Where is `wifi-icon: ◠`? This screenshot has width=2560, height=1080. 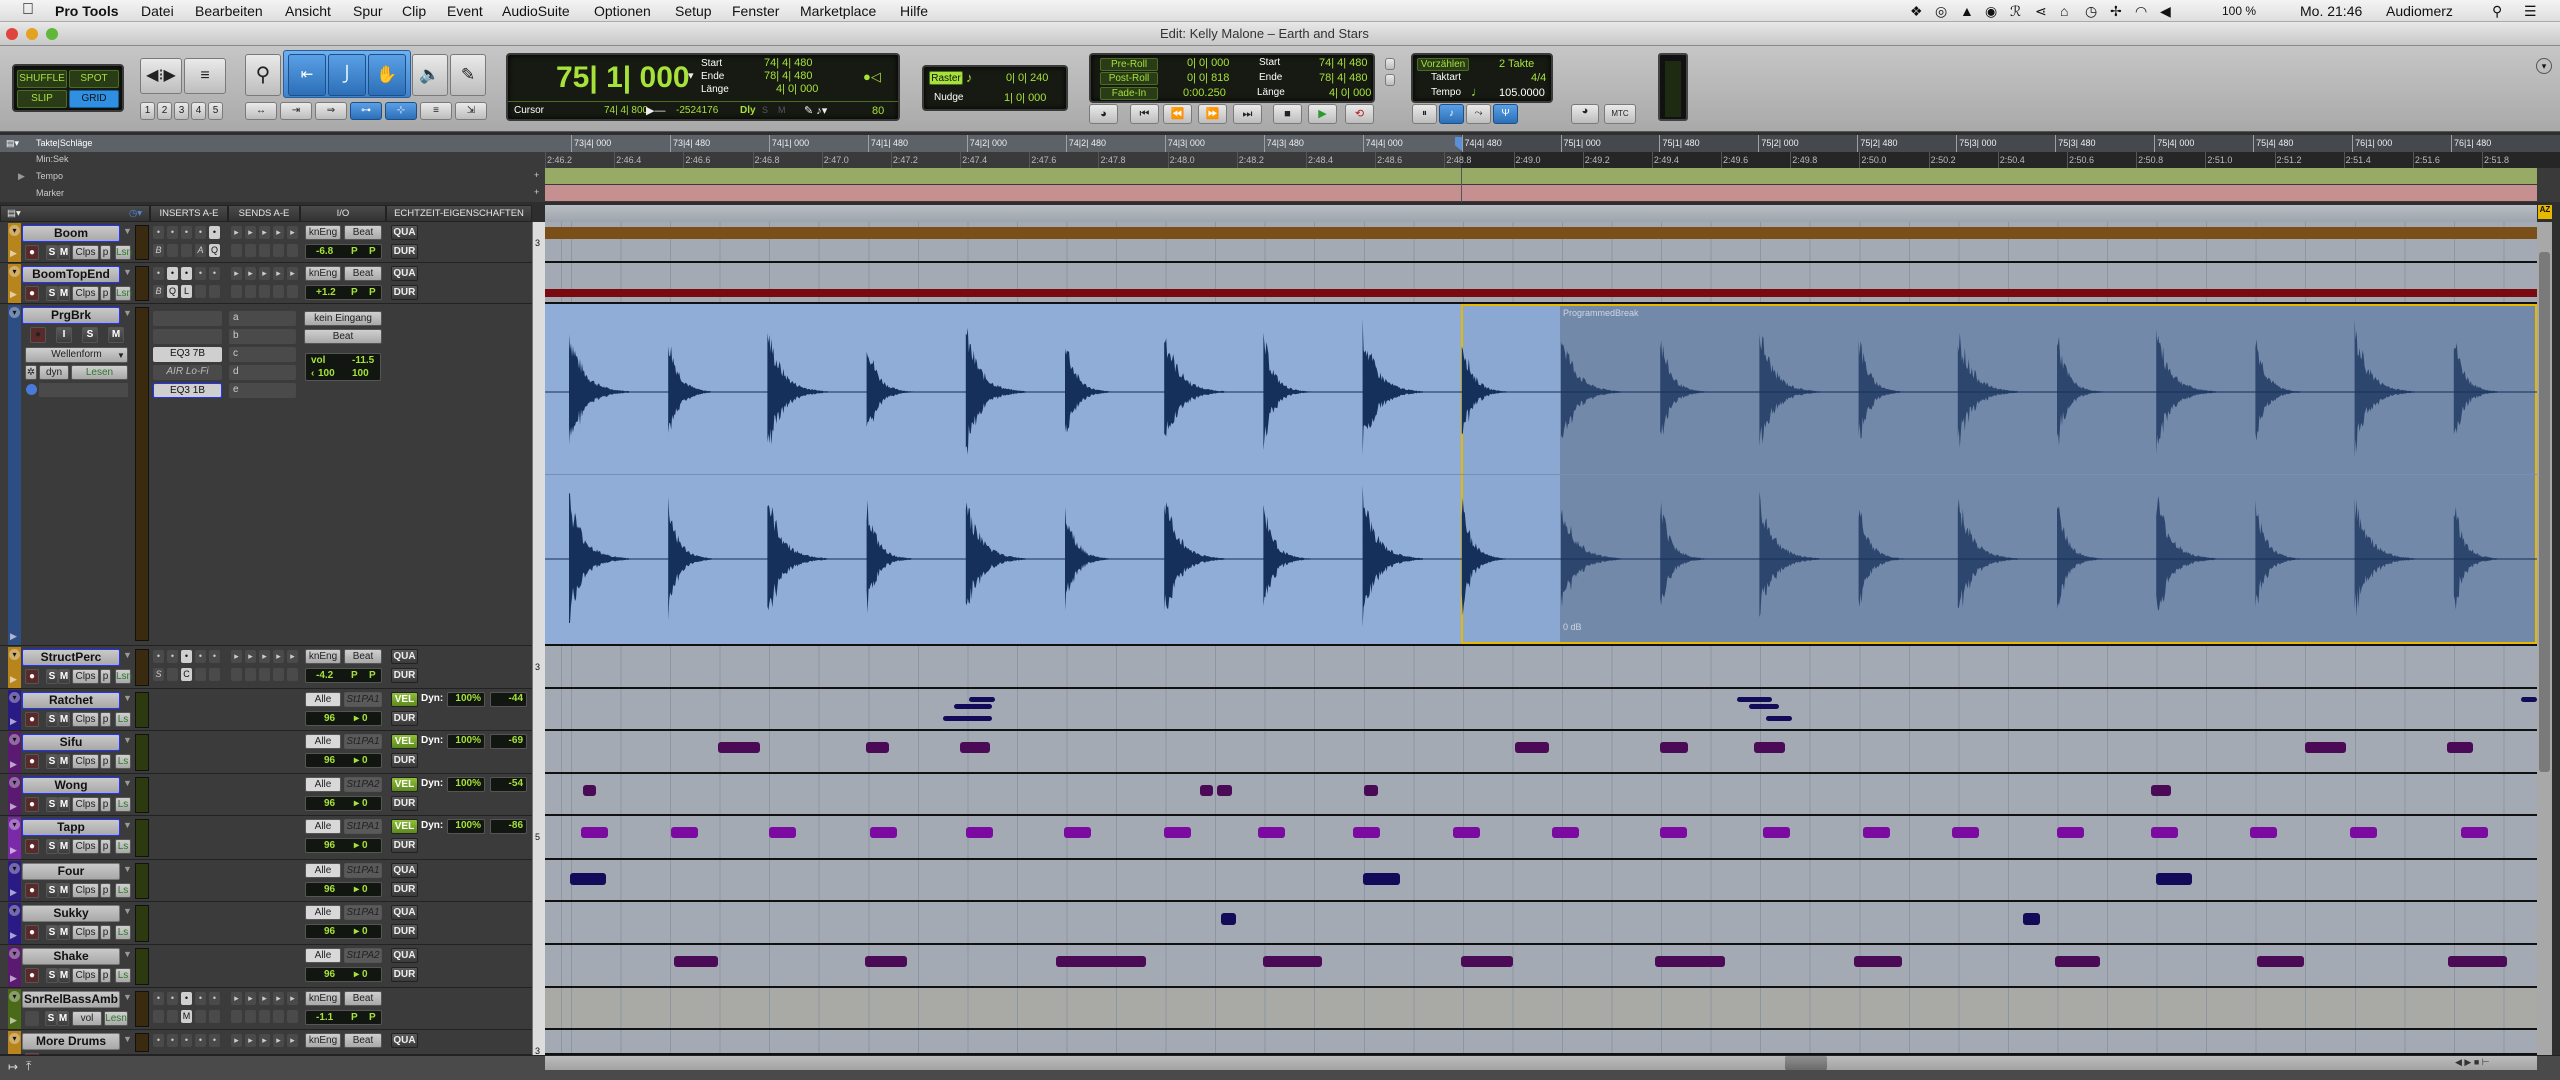
wifi-icon: ◠ is located at coordinates (2141, 11).